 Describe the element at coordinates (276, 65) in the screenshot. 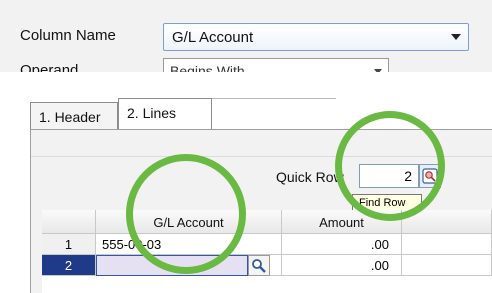

I see `operand-select: Begins With` at that location.